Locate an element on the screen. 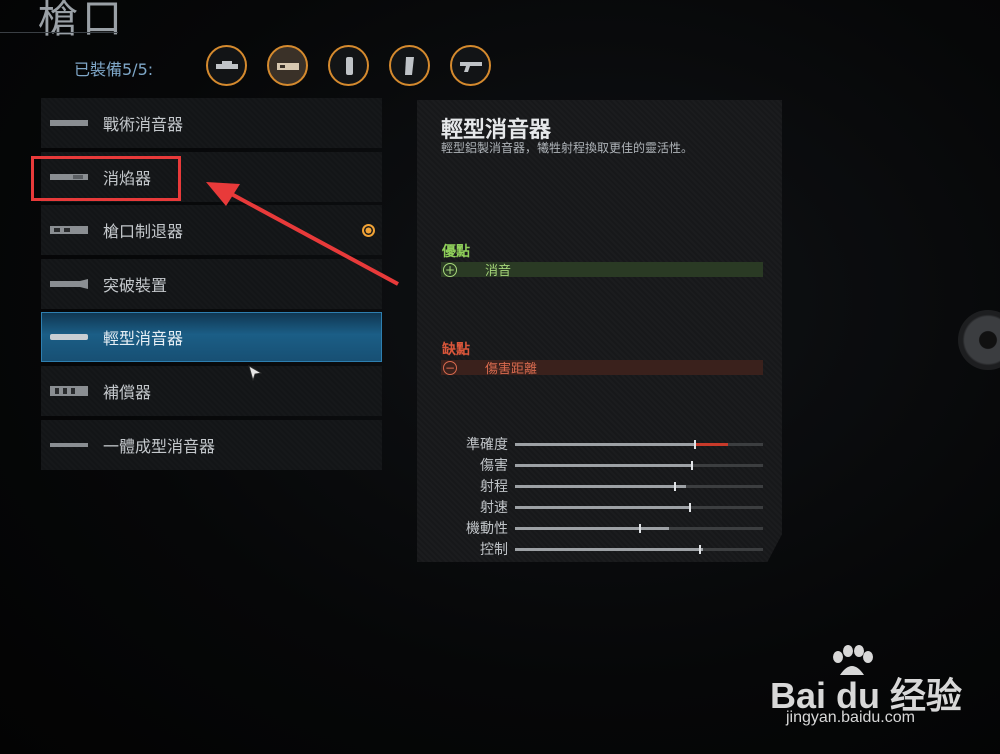  slot-scope is located at coordinates (226, 65).